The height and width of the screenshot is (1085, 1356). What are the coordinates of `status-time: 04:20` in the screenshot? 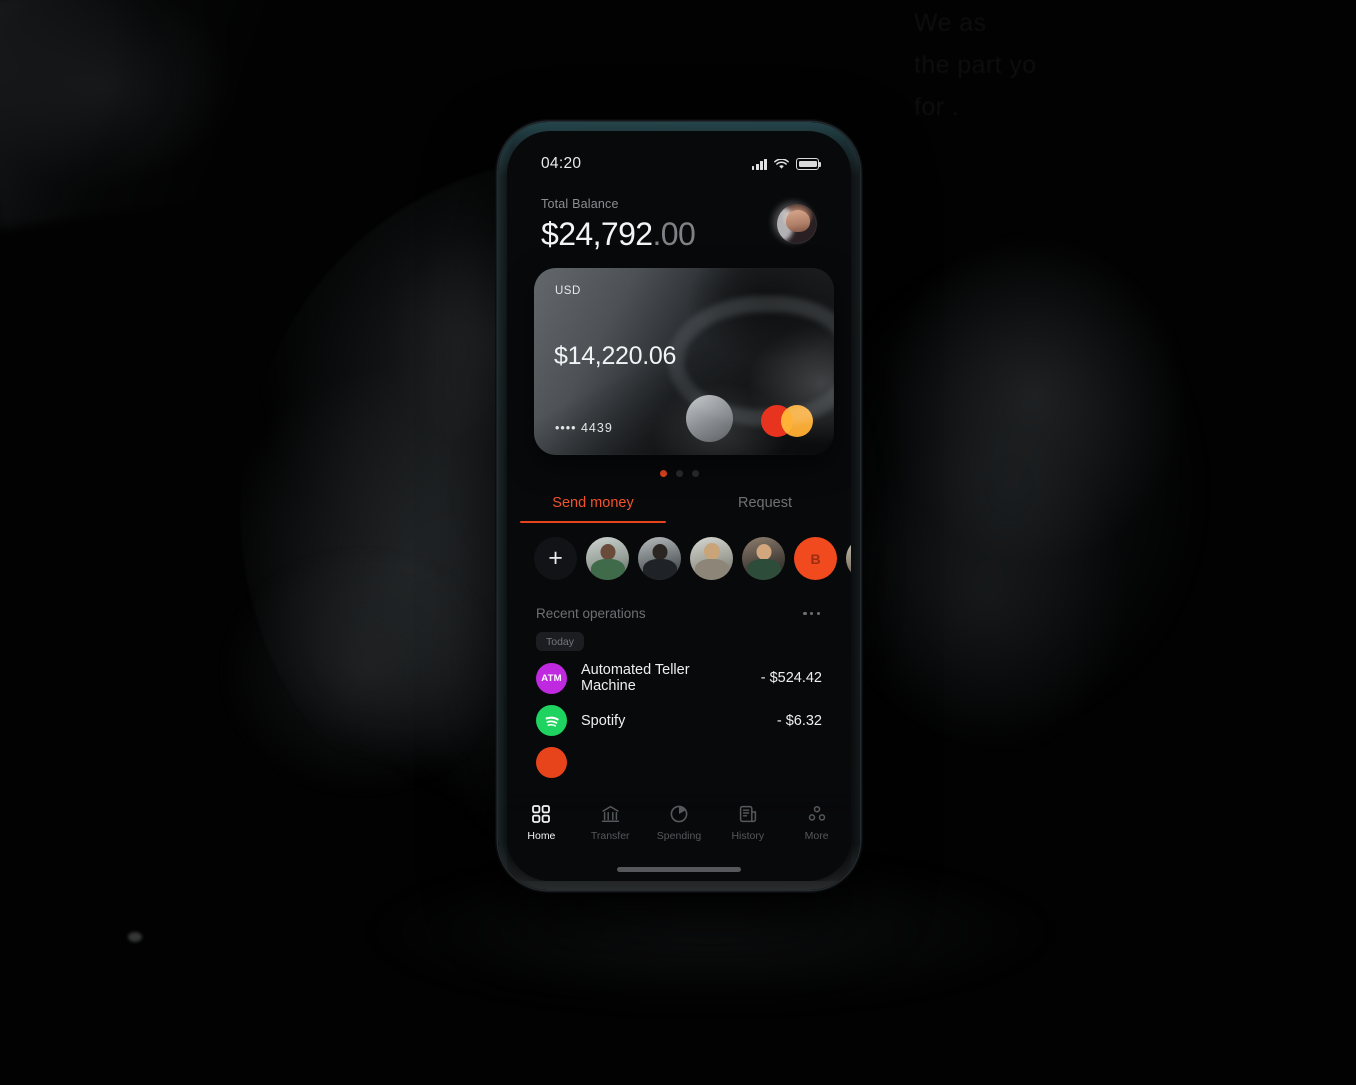 It's located at (561, 163).